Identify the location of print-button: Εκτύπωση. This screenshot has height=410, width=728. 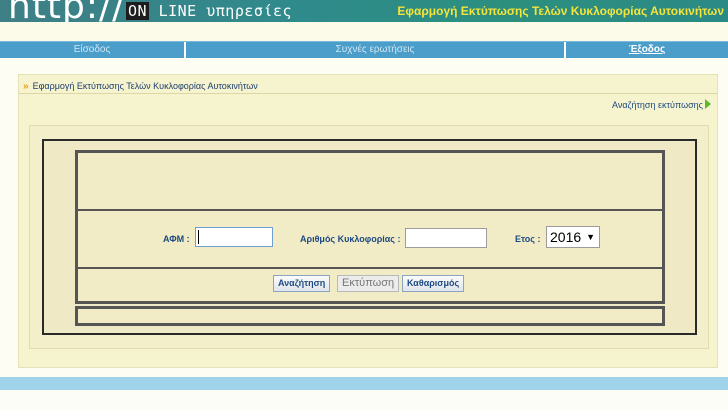
(368, 283).